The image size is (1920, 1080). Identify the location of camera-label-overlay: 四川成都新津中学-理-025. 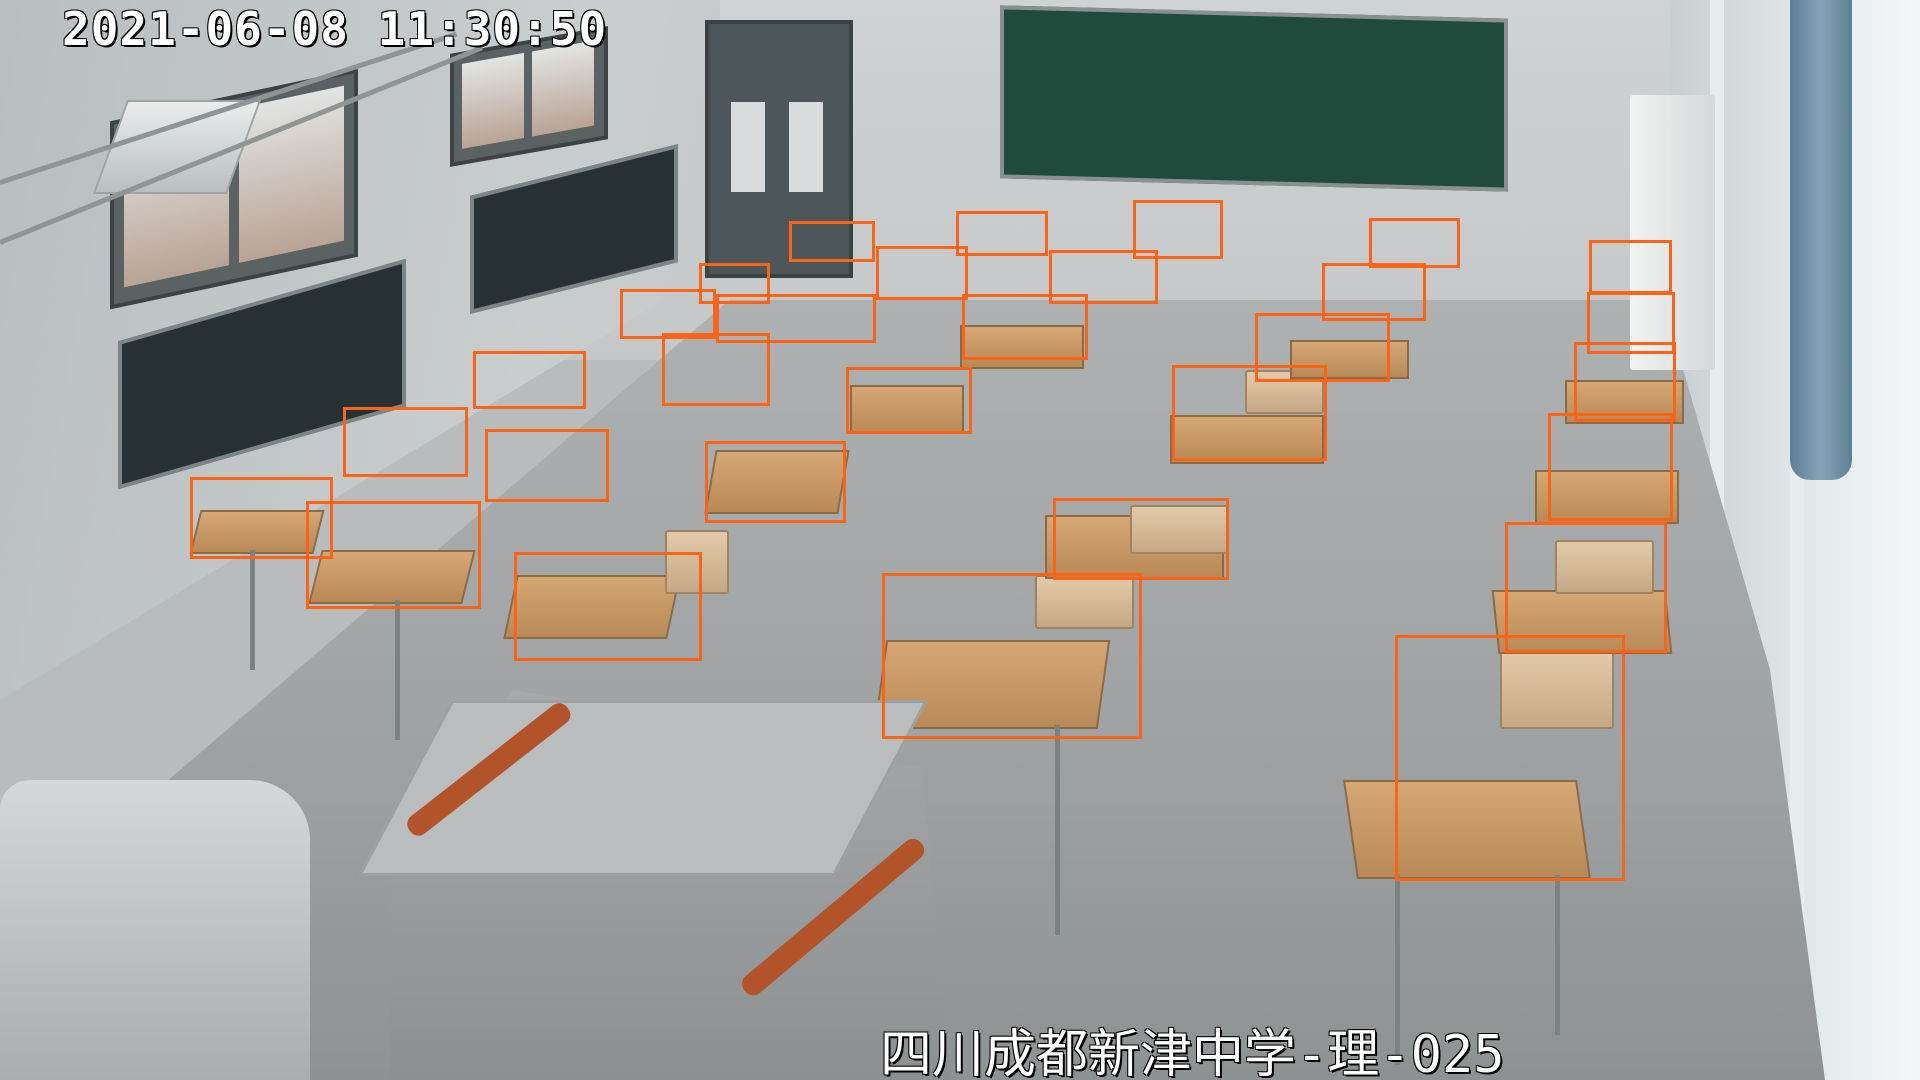
(1192, 1052).